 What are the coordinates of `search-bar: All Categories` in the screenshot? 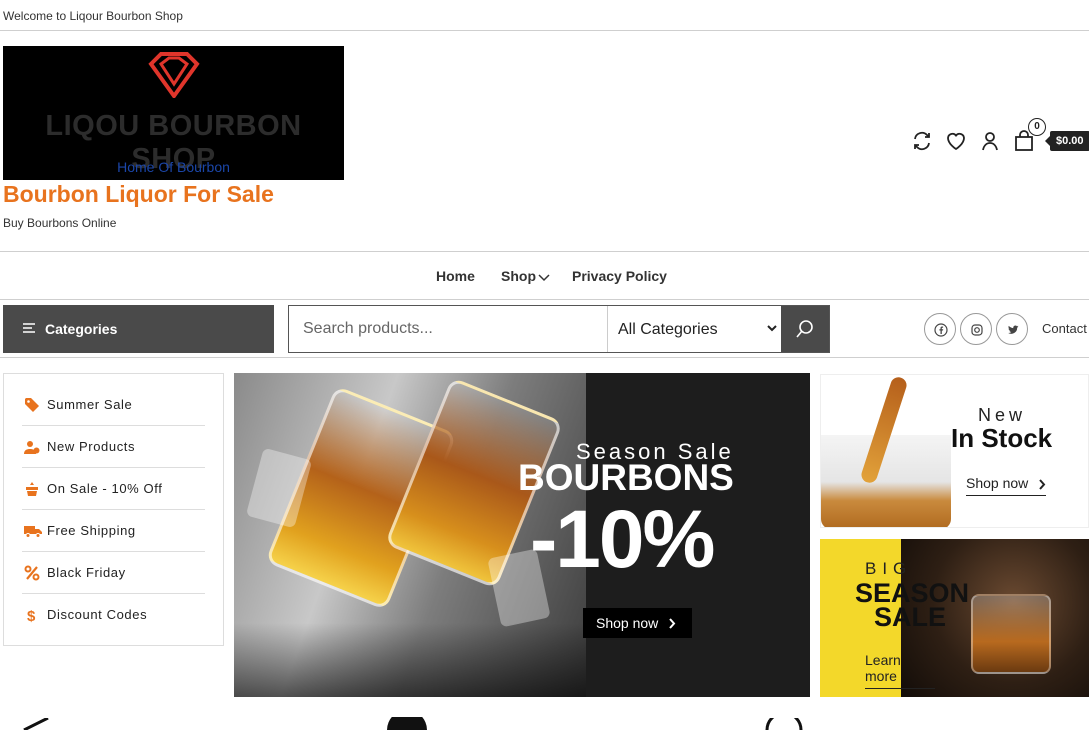 It's located at (559, 329).